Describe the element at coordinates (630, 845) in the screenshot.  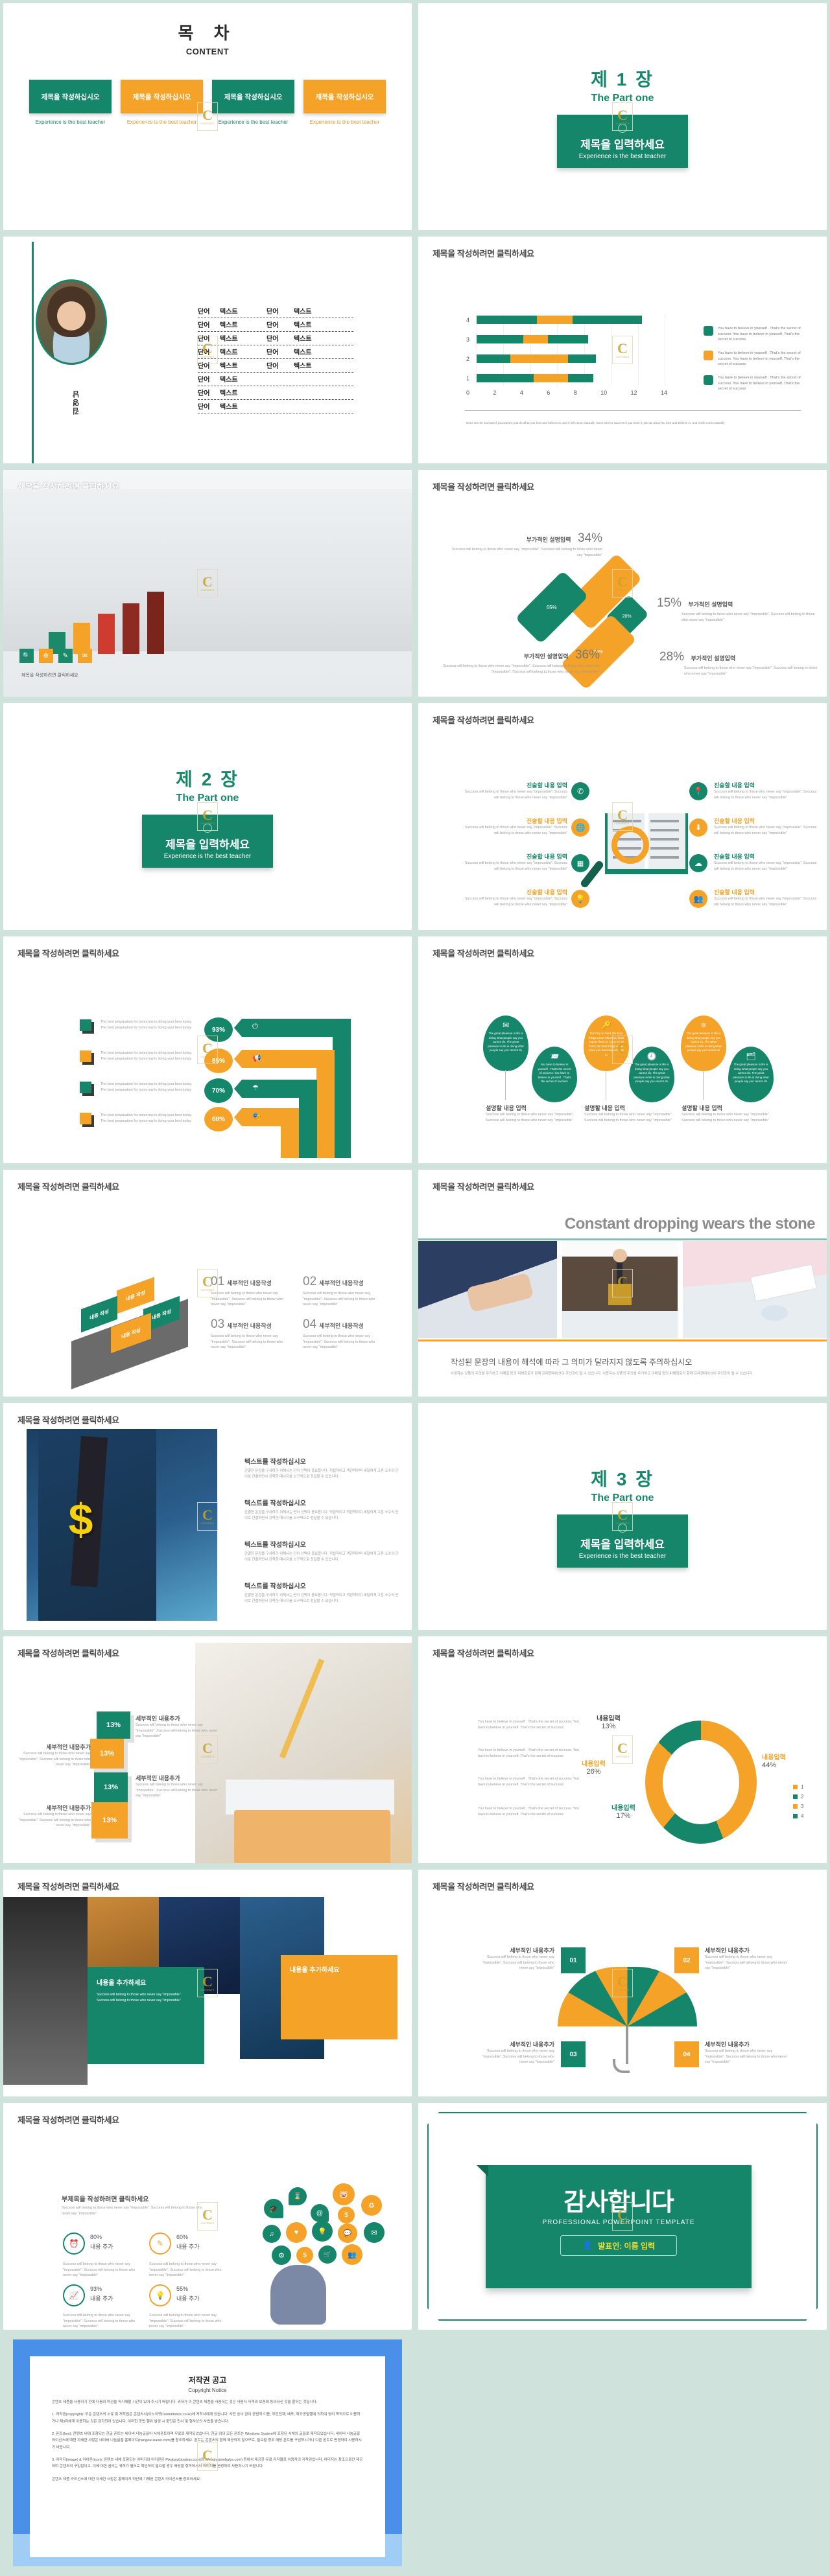
I see `magnifier-icon` at that location.